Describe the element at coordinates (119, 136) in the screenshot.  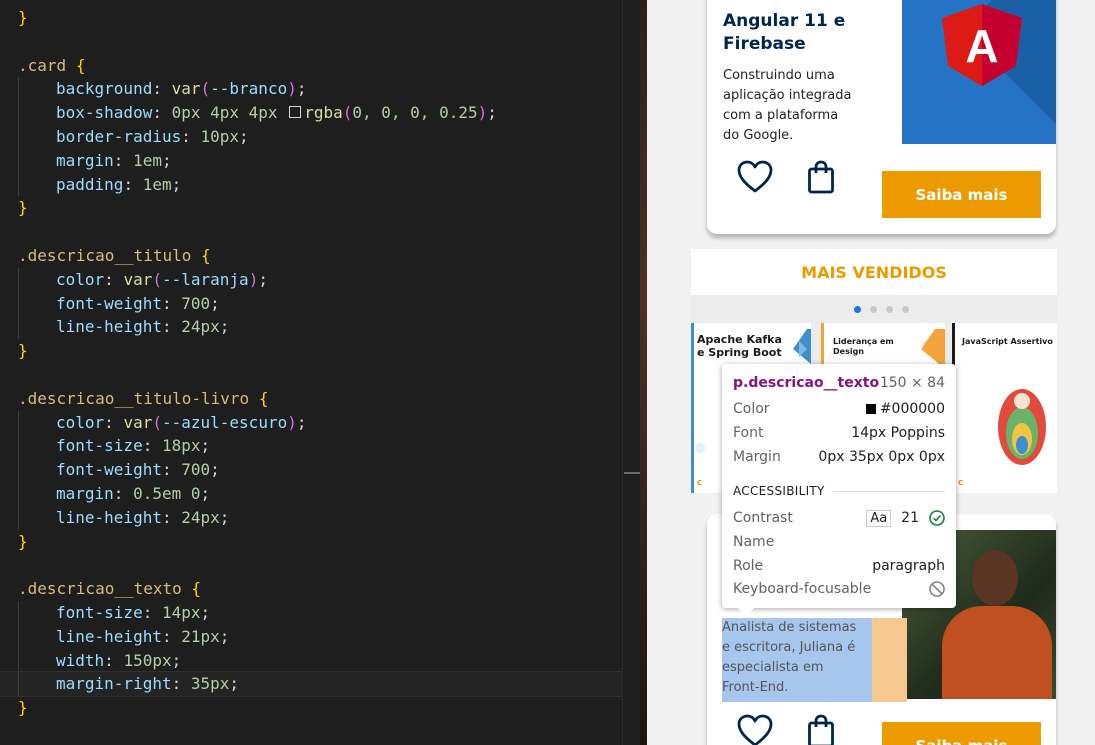
I see `css-property: border-radius` at that location.